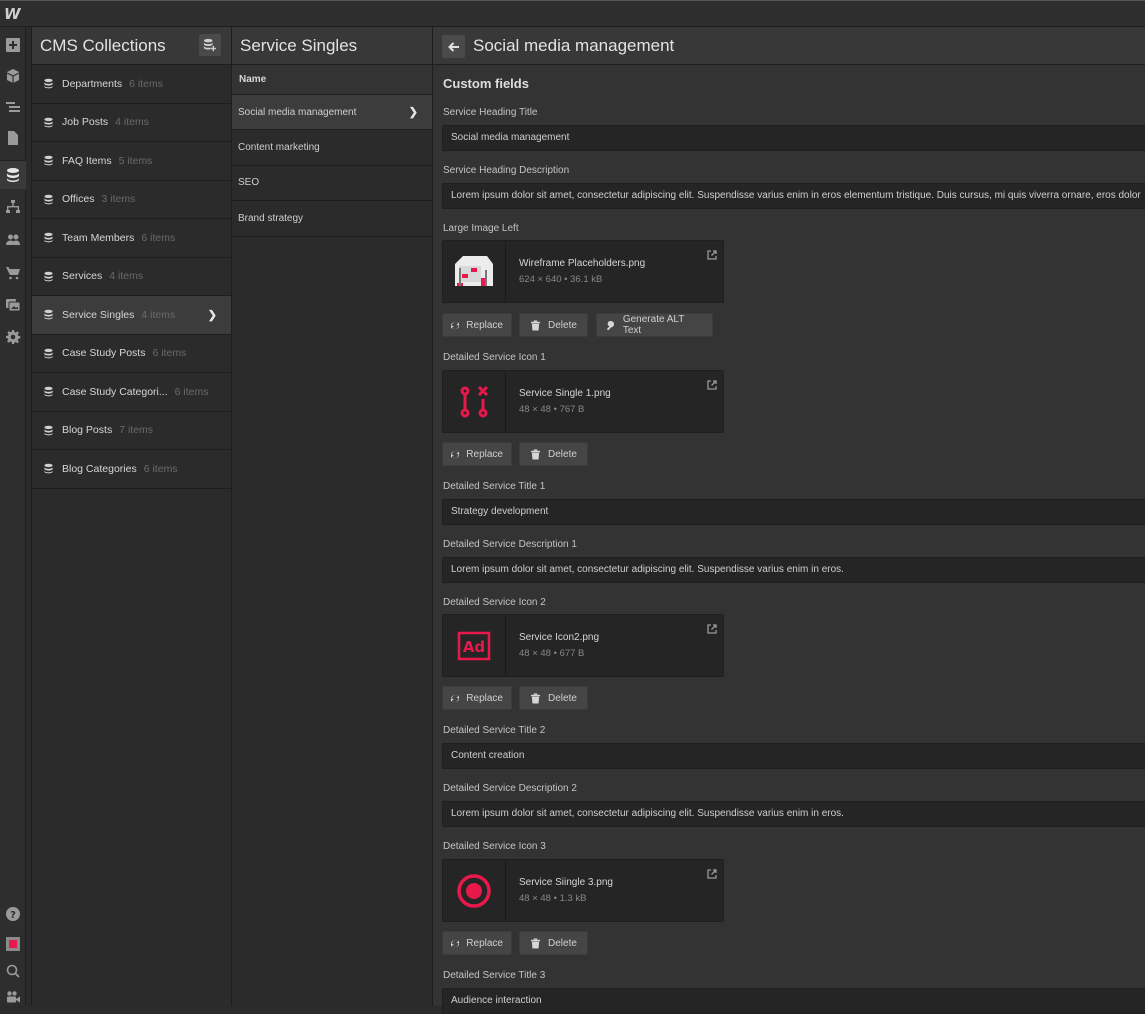 The height and width of the screenshot is (1014, 1145). I want to click on back-button, so click(453, 46).